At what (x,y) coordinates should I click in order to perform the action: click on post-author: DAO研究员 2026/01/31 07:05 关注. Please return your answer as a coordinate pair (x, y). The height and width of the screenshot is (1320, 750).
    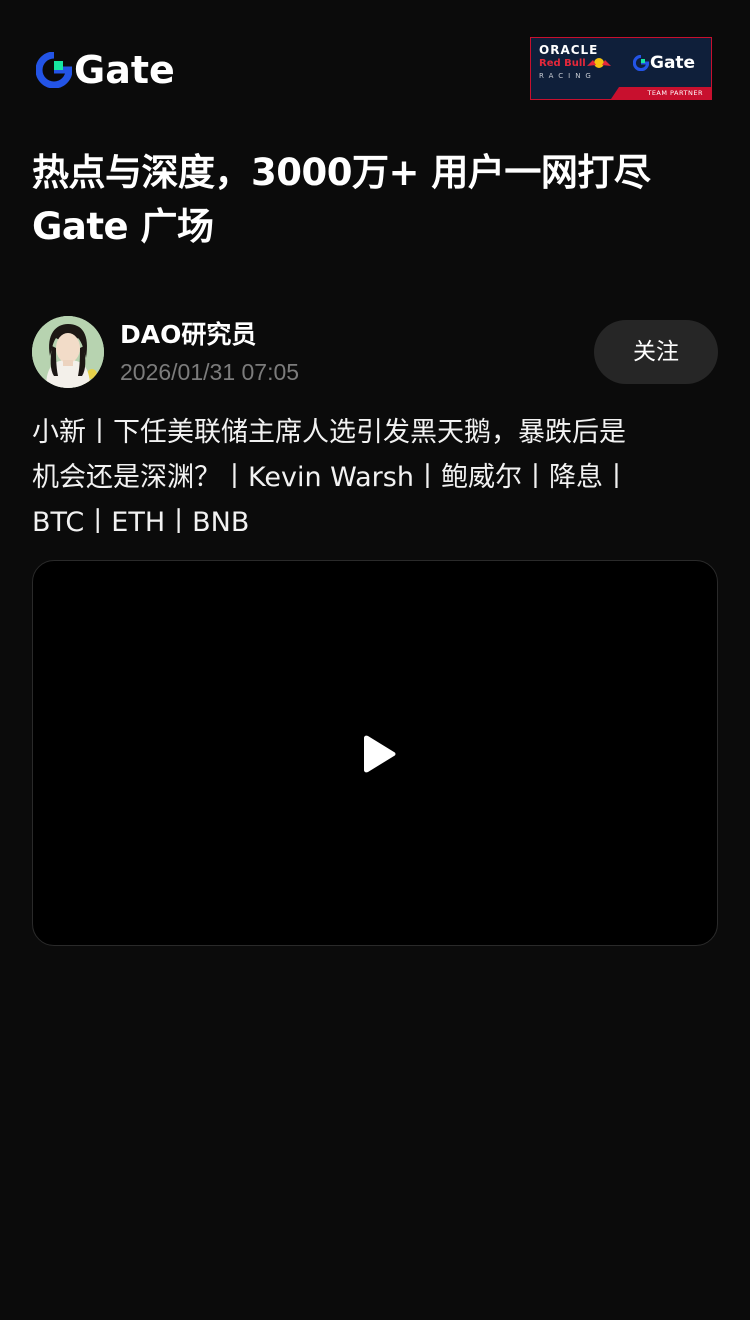
    Looking at the image, I should click on (375, 352).